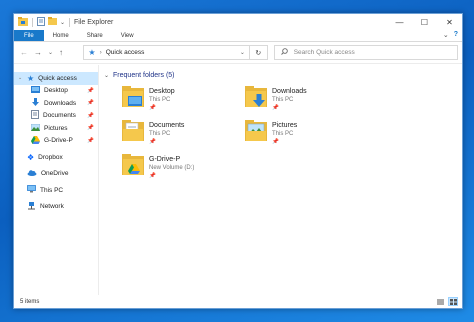 The height and width of the screenshot is (322, 474). Describe the element at coordinates (181, 102) in the screenshot. I see `folder-tile-desktop: Desktop This PC 📌` at that location.